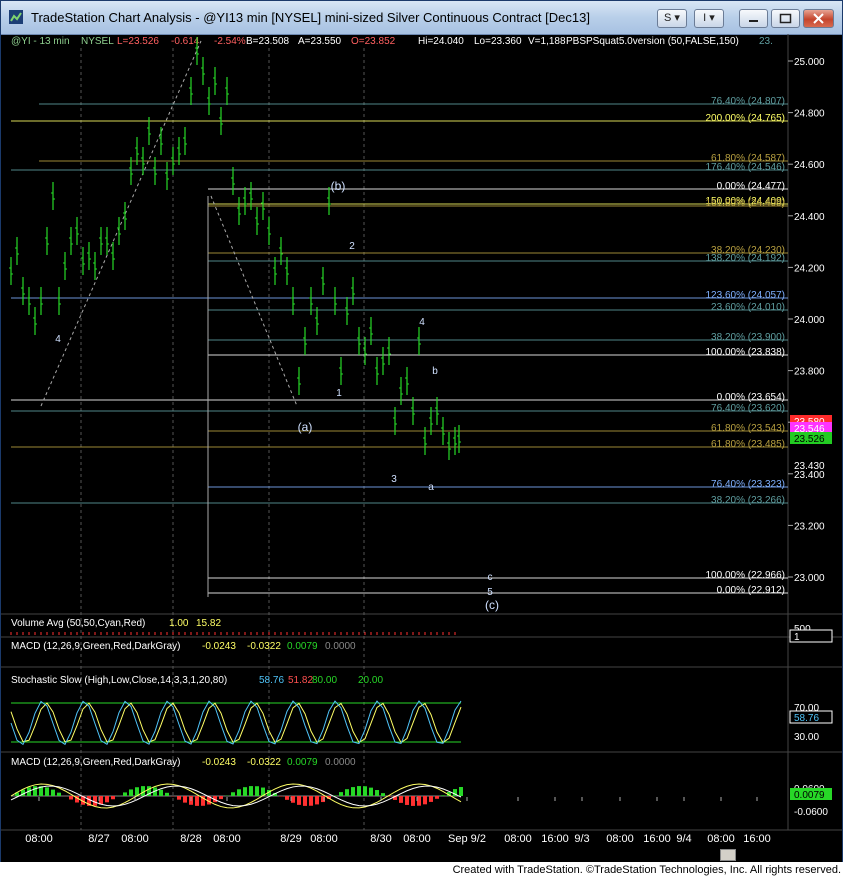 This screenshot has height=878, width=843. What do you see at coordinates (745, 167) in the screenshot?
I see `fib-label: 176.40% (24.546)` at bounding box center [745, 167].